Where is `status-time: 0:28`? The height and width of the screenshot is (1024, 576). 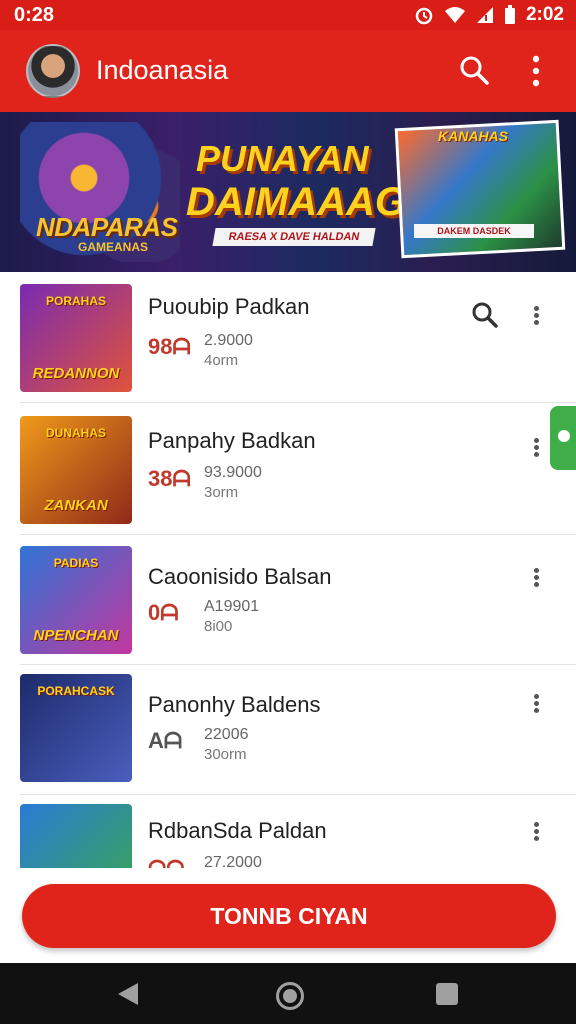
status-time: 0:28 is located at coordinates (34, 15).